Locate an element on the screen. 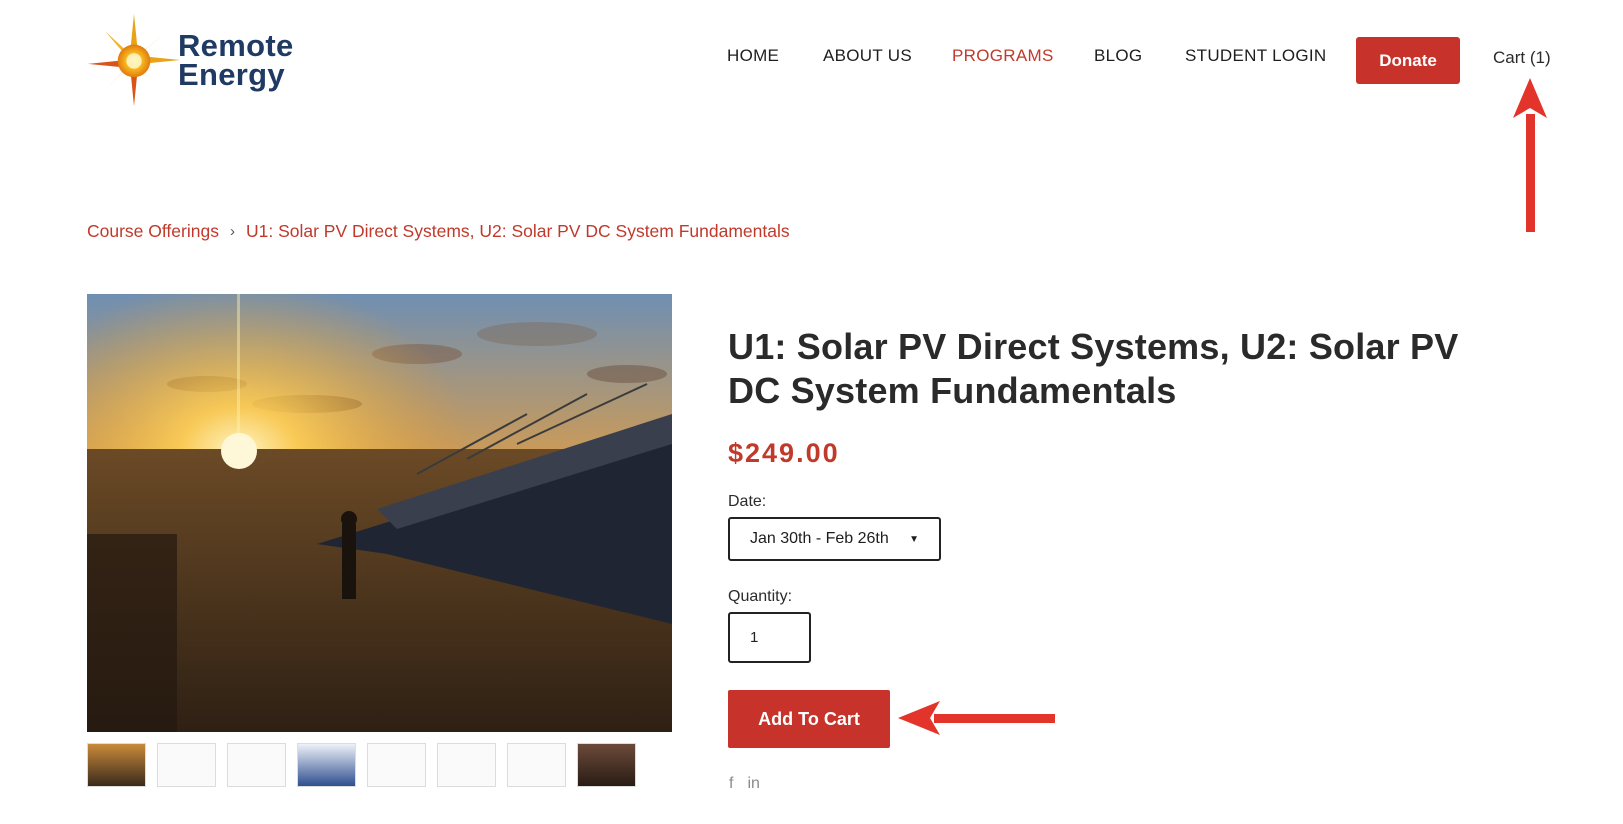 The width and height of the screenshot is (1623, 824). nav-student-login: STUDENT LOGIN is located at coordinates (1256, 56).